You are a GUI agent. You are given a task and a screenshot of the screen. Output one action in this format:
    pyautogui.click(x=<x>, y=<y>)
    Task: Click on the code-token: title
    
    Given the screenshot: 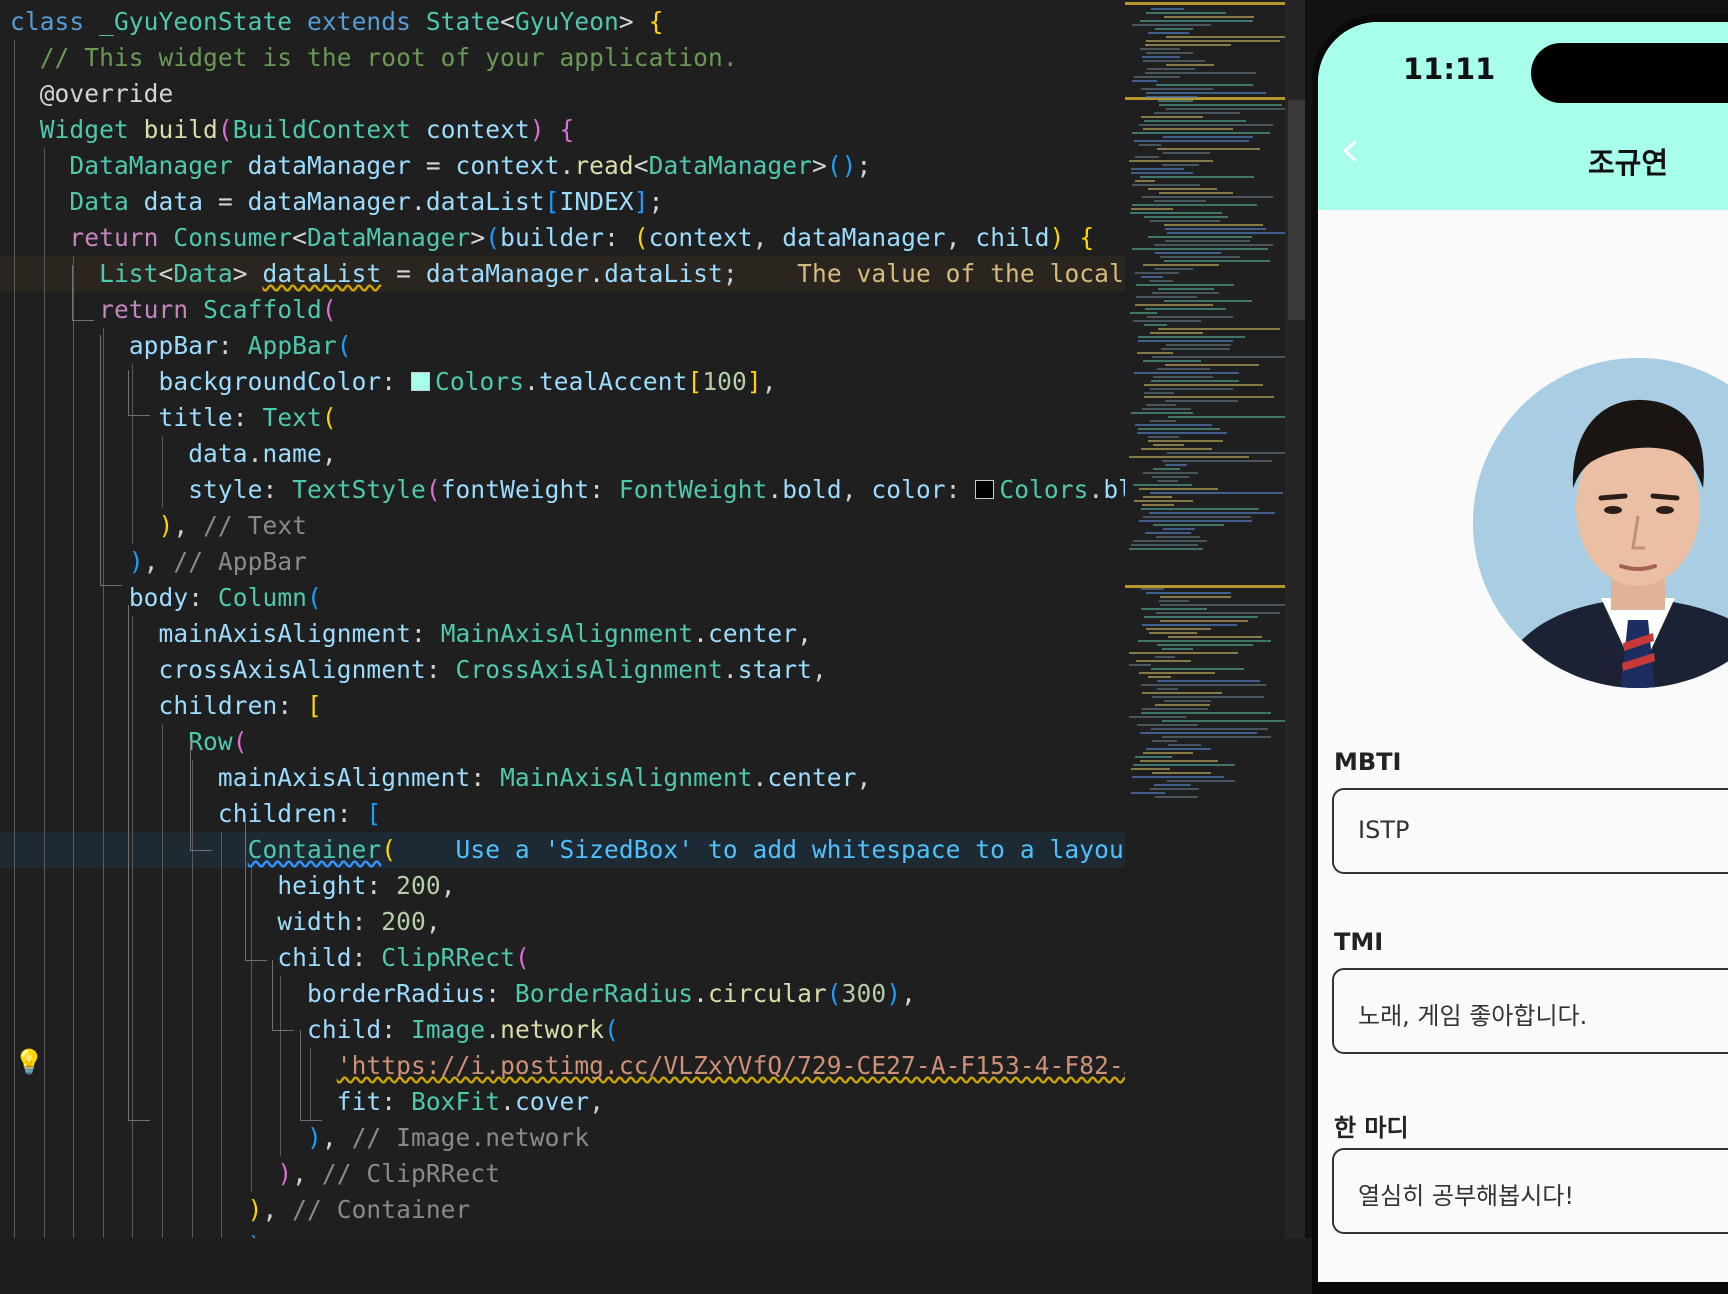 What is the action you would take?
    pyautogui.click(x=195, y=417)
    